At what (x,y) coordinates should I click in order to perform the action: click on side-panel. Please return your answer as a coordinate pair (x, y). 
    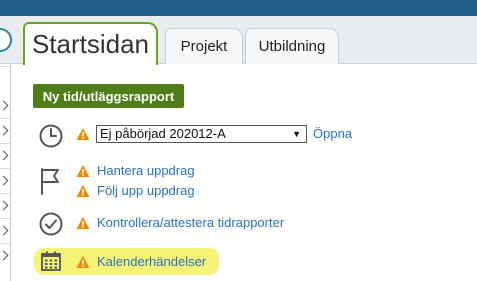
    Looking at the image, I should click on (5, 172).